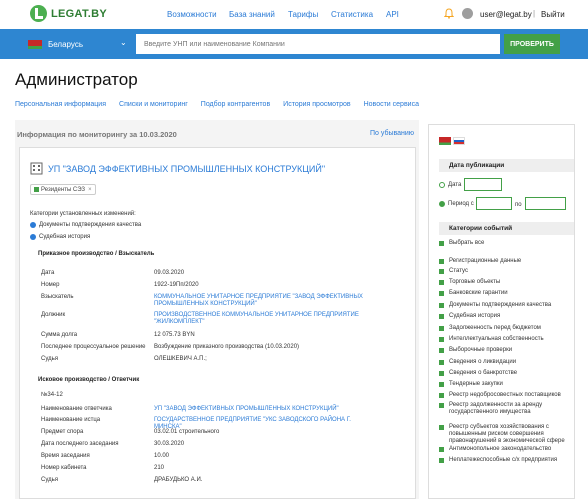 The width and height of the screenshot is (588, 499). I want to click on nav-api: API, so click(392, 14).